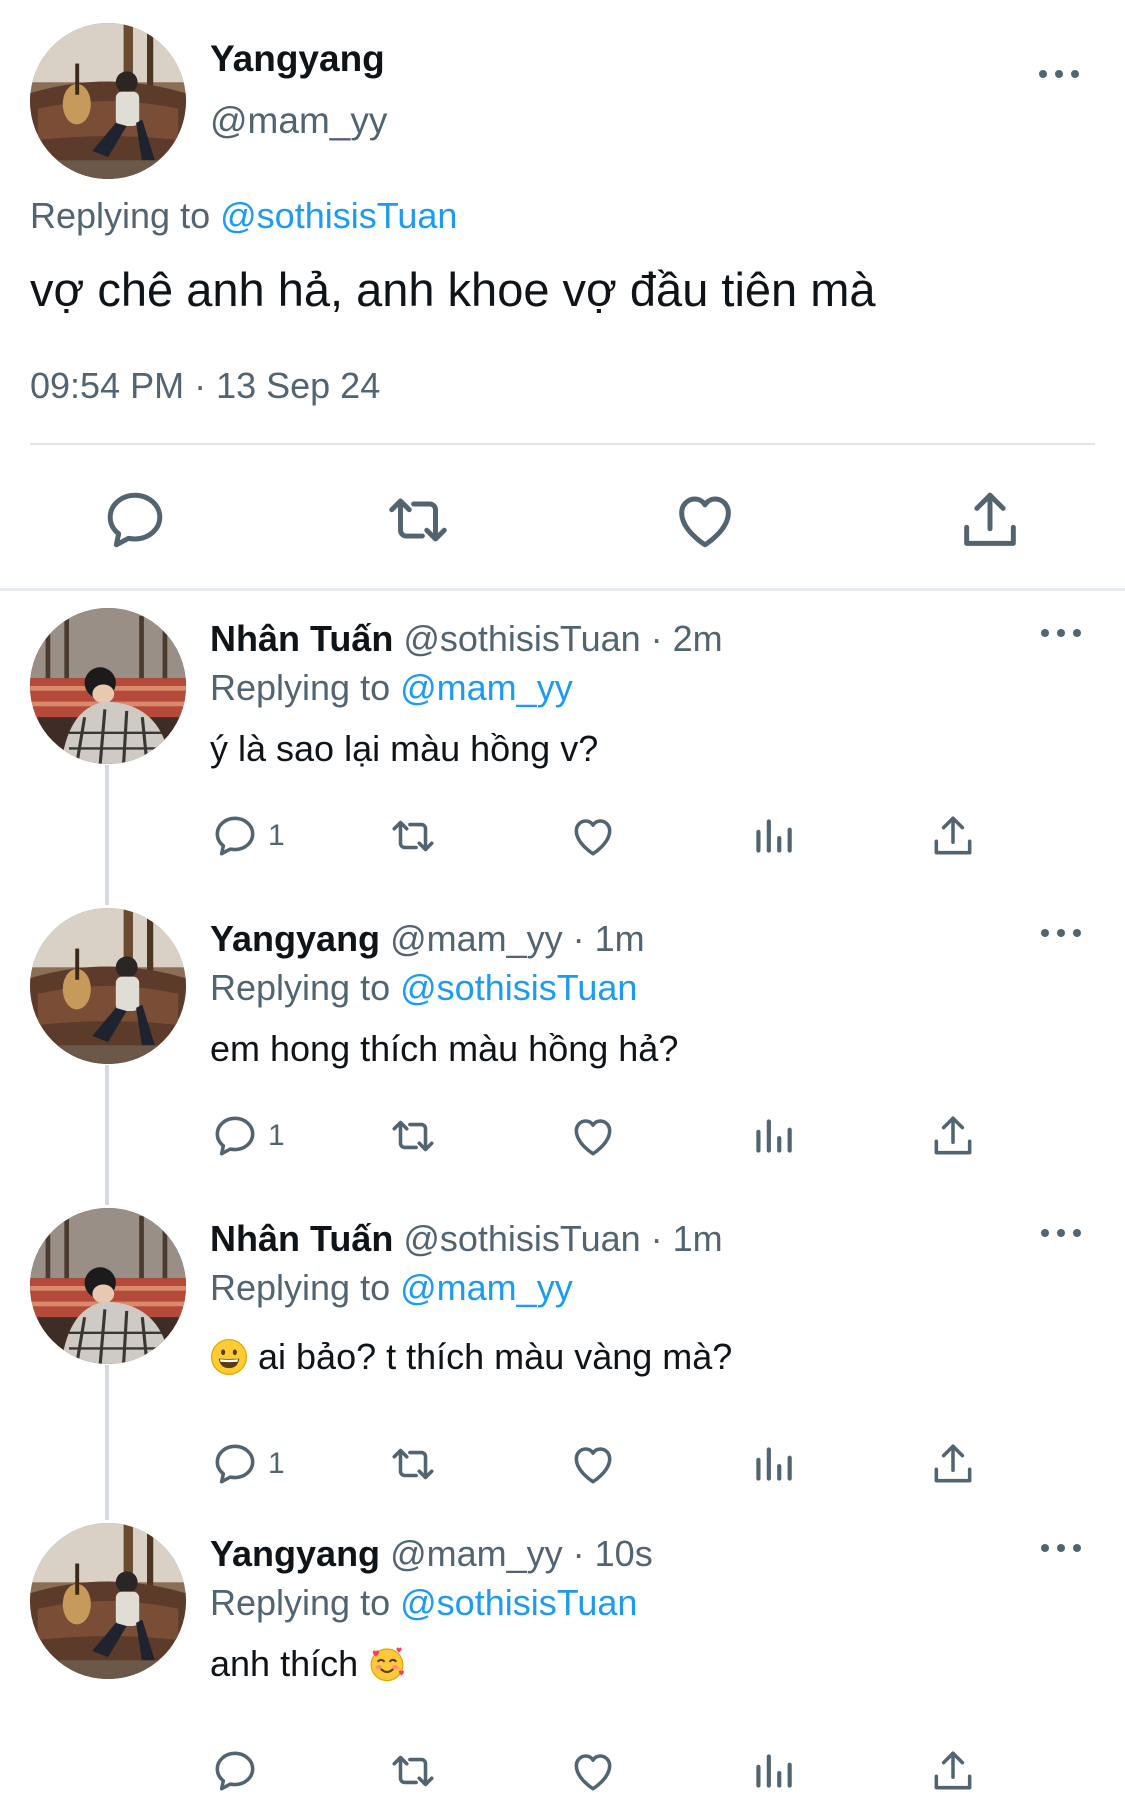  Describe the element at coordinates (205, 386) in the screenshot. I see `tweet-timestamp: 09:54 PM · 13 Sep 24` at that location.